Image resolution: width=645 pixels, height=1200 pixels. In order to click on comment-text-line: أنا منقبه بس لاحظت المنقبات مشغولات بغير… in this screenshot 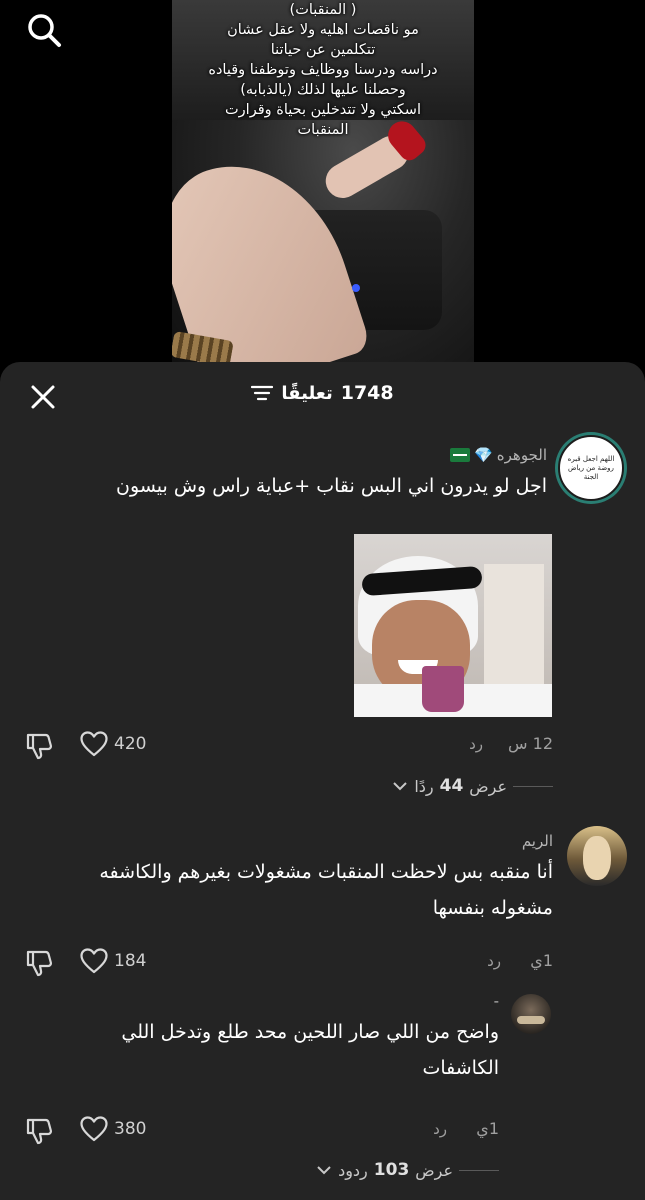, I will do `click(326, 872)`.